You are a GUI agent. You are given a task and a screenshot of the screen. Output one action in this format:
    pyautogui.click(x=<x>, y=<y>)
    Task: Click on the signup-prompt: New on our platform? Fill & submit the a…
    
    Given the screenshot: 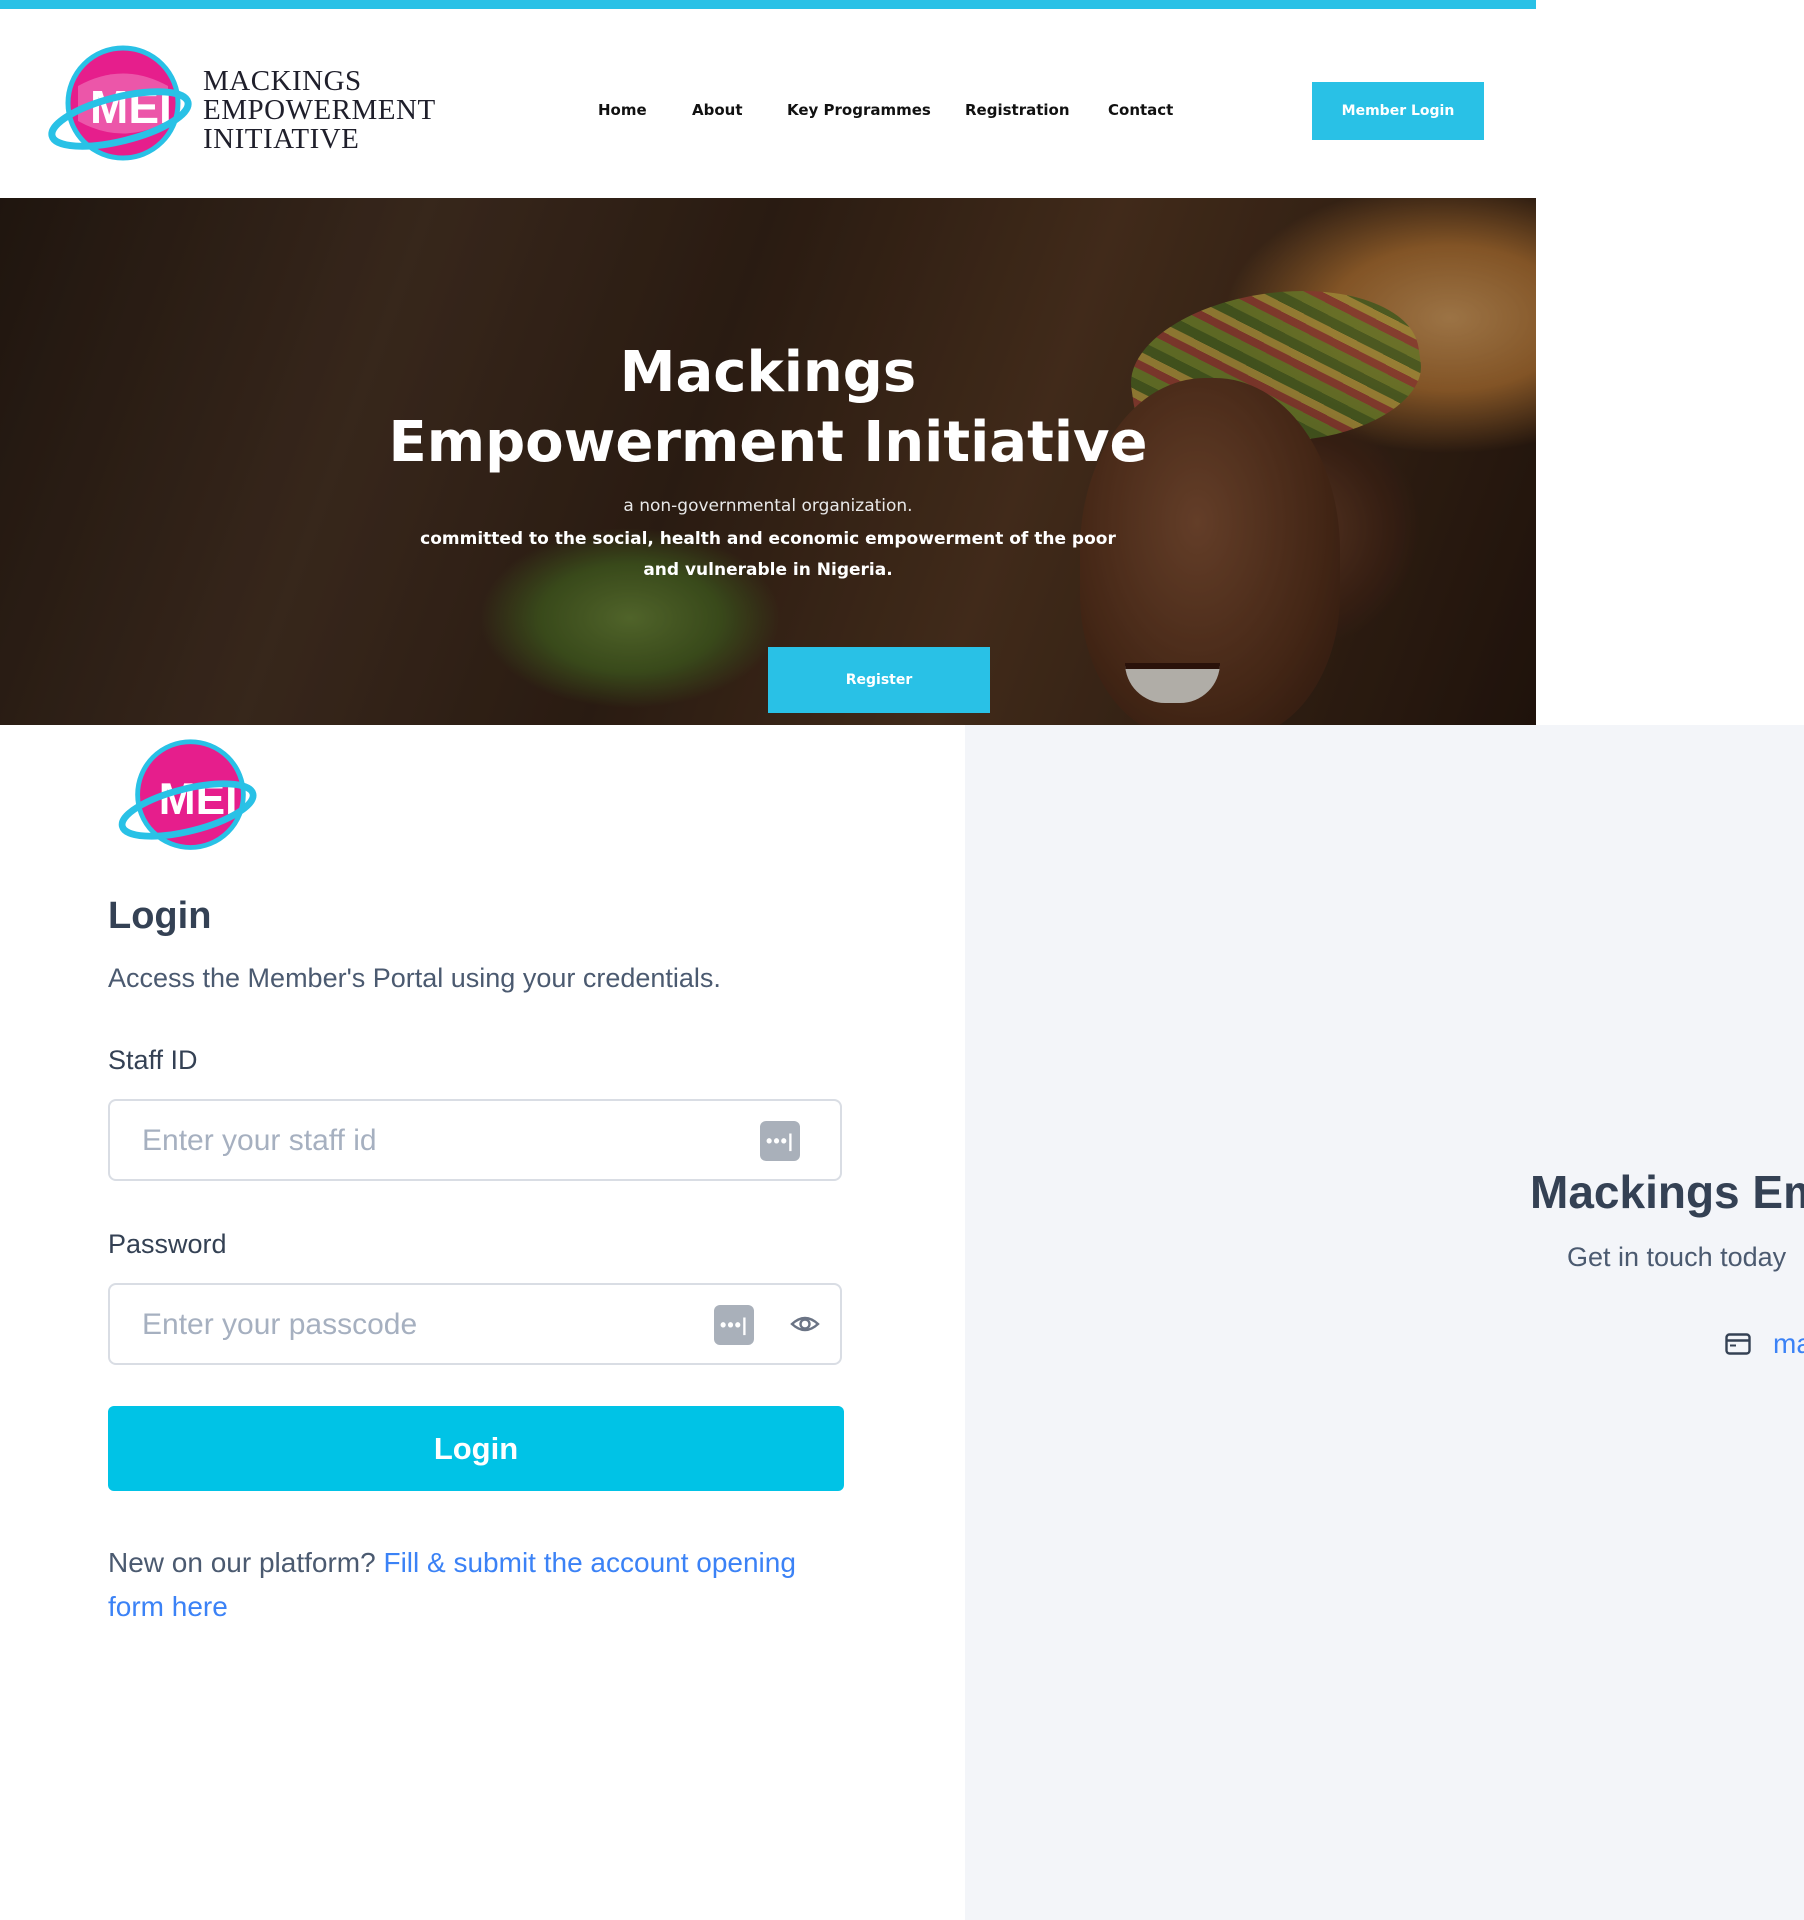 What is the action you would take?
    pyautogui.click(x=478, y=1585)
    